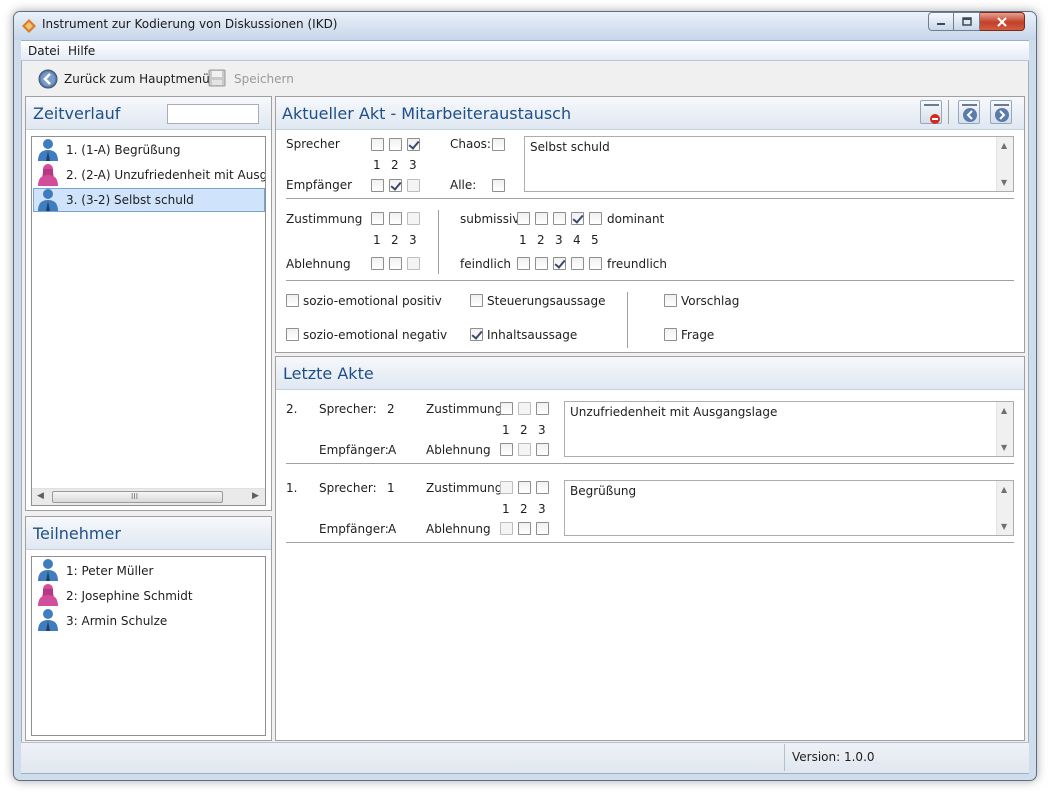 This screenshot has height=799, width=1055. Describe the element at coordinates (217, 78) in the screenshot. I see `save-icon` at that location.